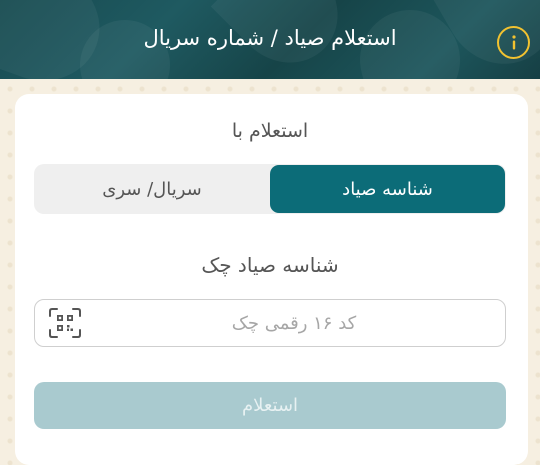 Image resolution: width=540 pixels, height=465 pixels. What do you see at coordinates (152, 189) in the screenshot?
I see `segment-serial: سریال/ سری` at bounding box center [152, 189].